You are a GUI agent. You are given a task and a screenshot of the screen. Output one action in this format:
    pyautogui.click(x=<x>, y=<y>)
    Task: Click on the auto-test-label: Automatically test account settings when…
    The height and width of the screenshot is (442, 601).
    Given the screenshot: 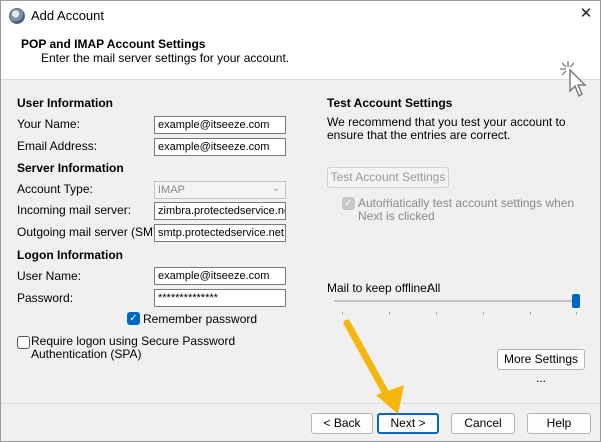 What is the action you would take?
    pyautogui.click(x=466, y=209)
    